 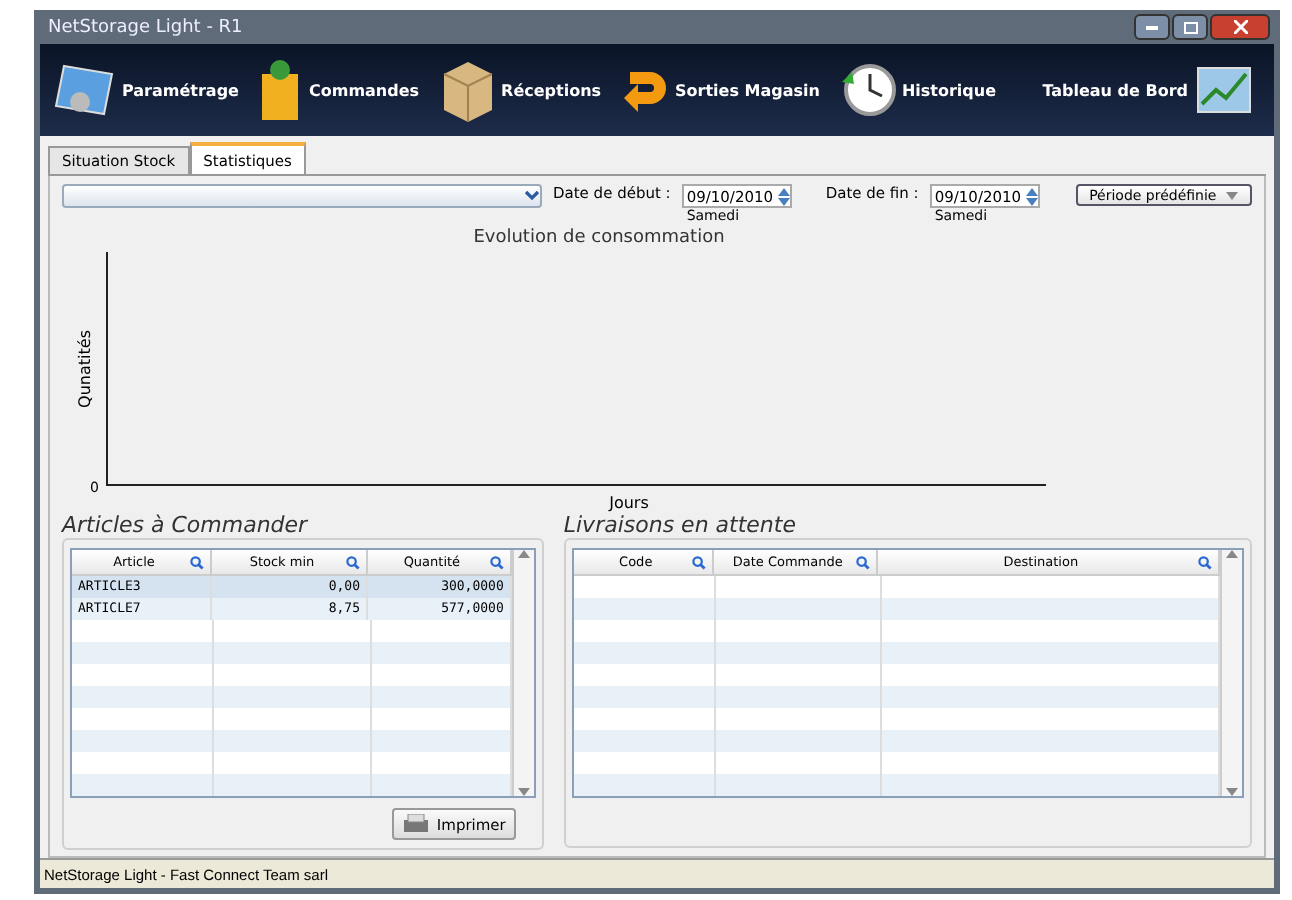 I want to click on chart-title: Evolution de consommation, so click(x=599, y=240).